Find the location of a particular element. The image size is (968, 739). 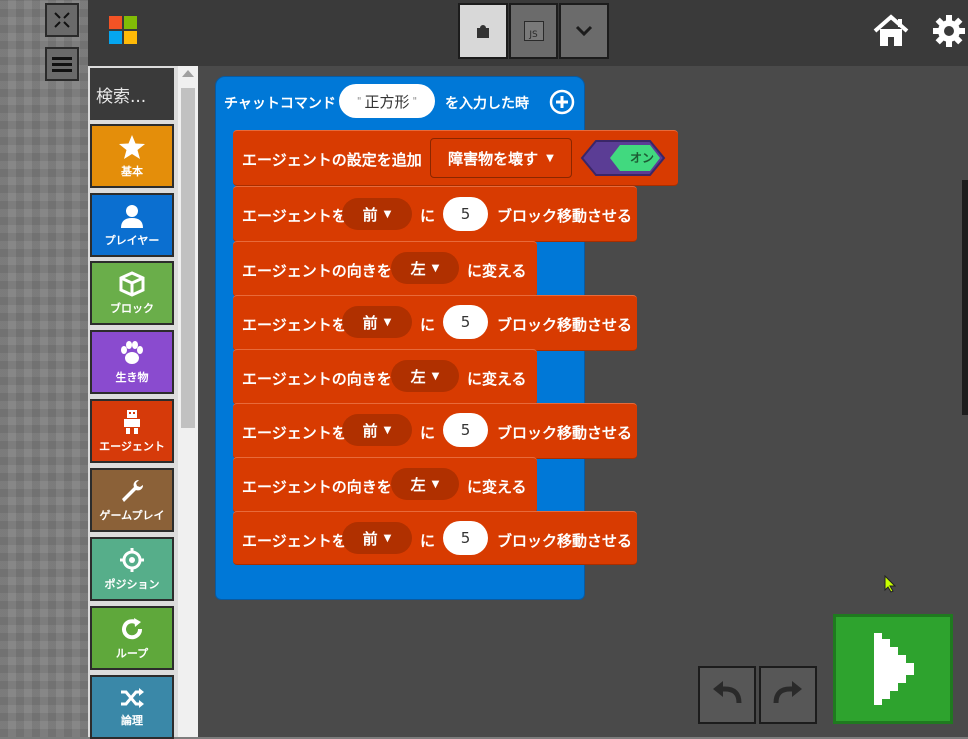

scroll-up-arrow-icon is located at coordinates (188, 73).